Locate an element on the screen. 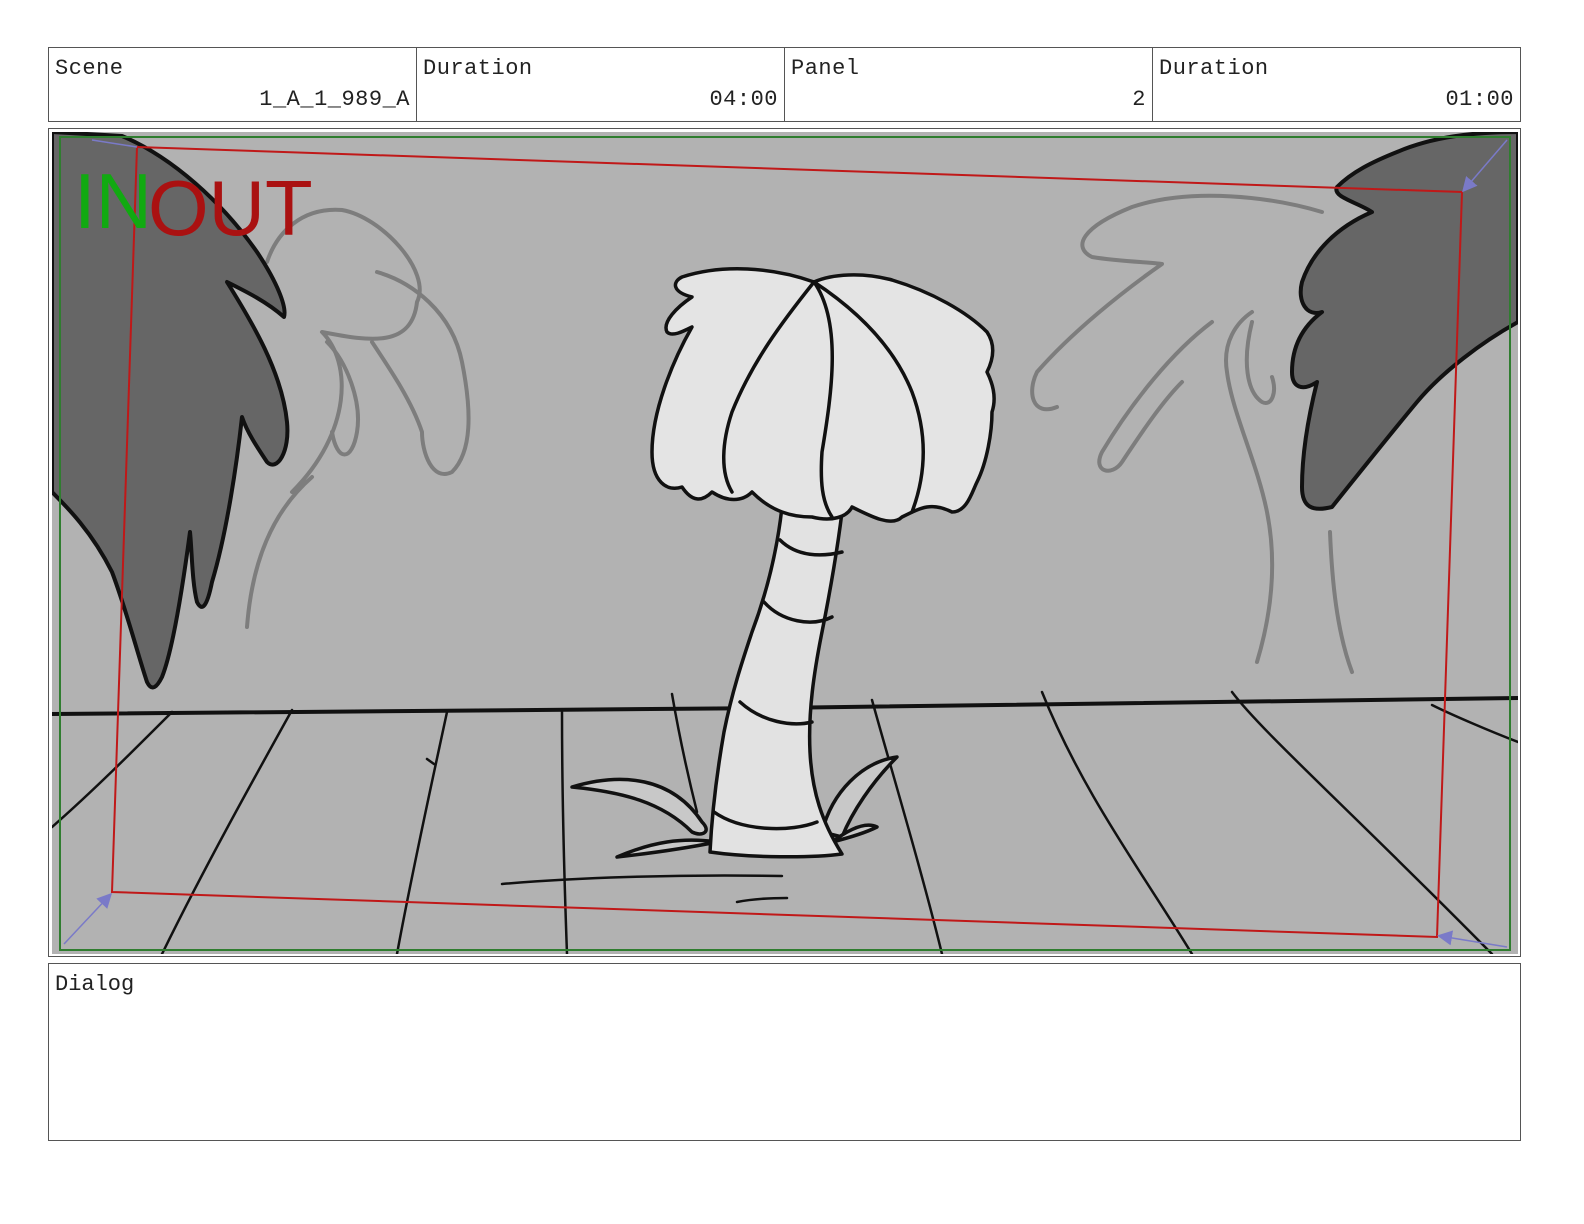  dialog-box: Dialog is located at coordinates (784, 1052).